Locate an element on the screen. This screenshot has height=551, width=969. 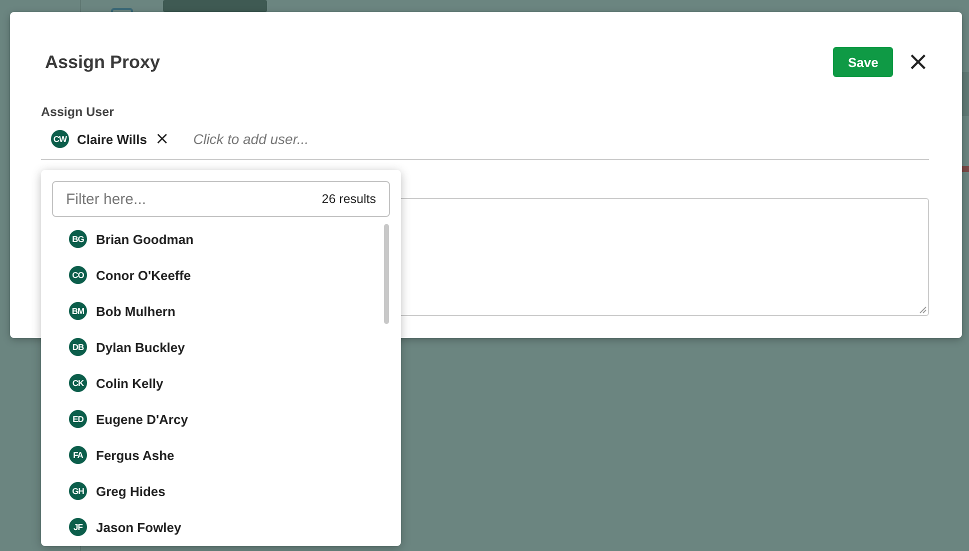
user-option: BG Brian Goodman is located at coordinates (221, 239).